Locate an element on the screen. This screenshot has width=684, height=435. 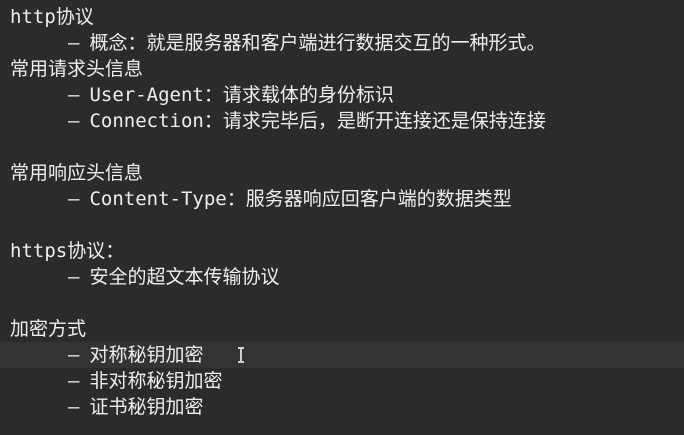
symmetric-key-item: – 对称秘钥加密 is located at coordinates (135, 355).